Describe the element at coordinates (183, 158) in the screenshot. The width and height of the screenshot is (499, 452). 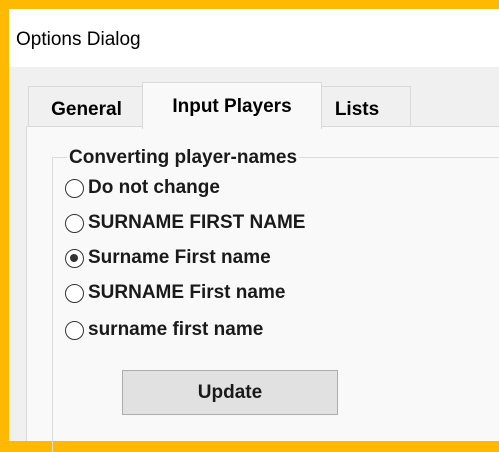
I see `group-title: Converting player-names` at that location.